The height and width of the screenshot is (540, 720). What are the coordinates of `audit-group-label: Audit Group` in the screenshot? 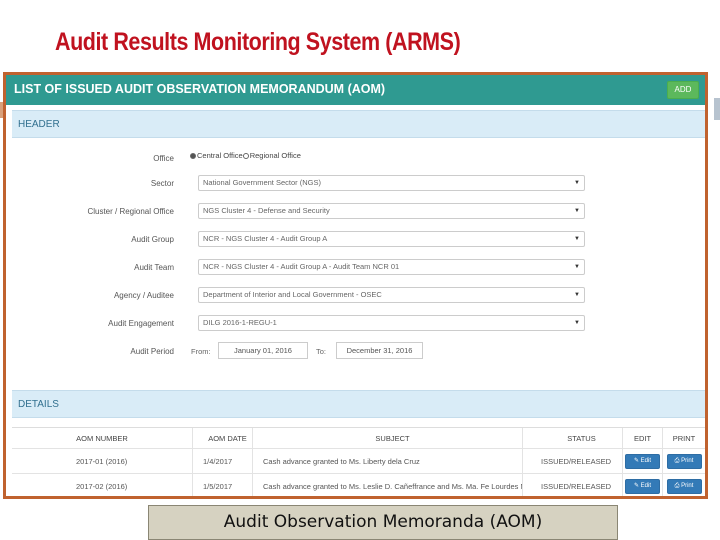 It's located at (152, 239).